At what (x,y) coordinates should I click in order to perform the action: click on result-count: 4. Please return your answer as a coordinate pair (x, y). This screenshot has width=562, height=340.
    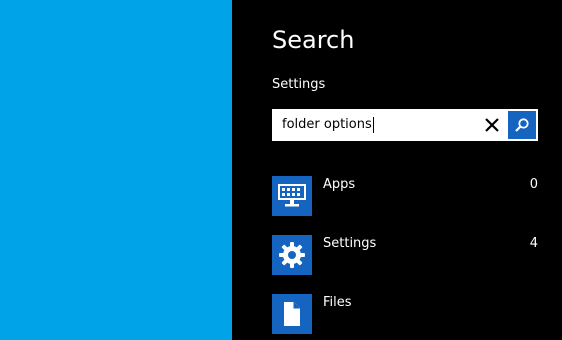
    Looking at the image, I should click on (533, 243).